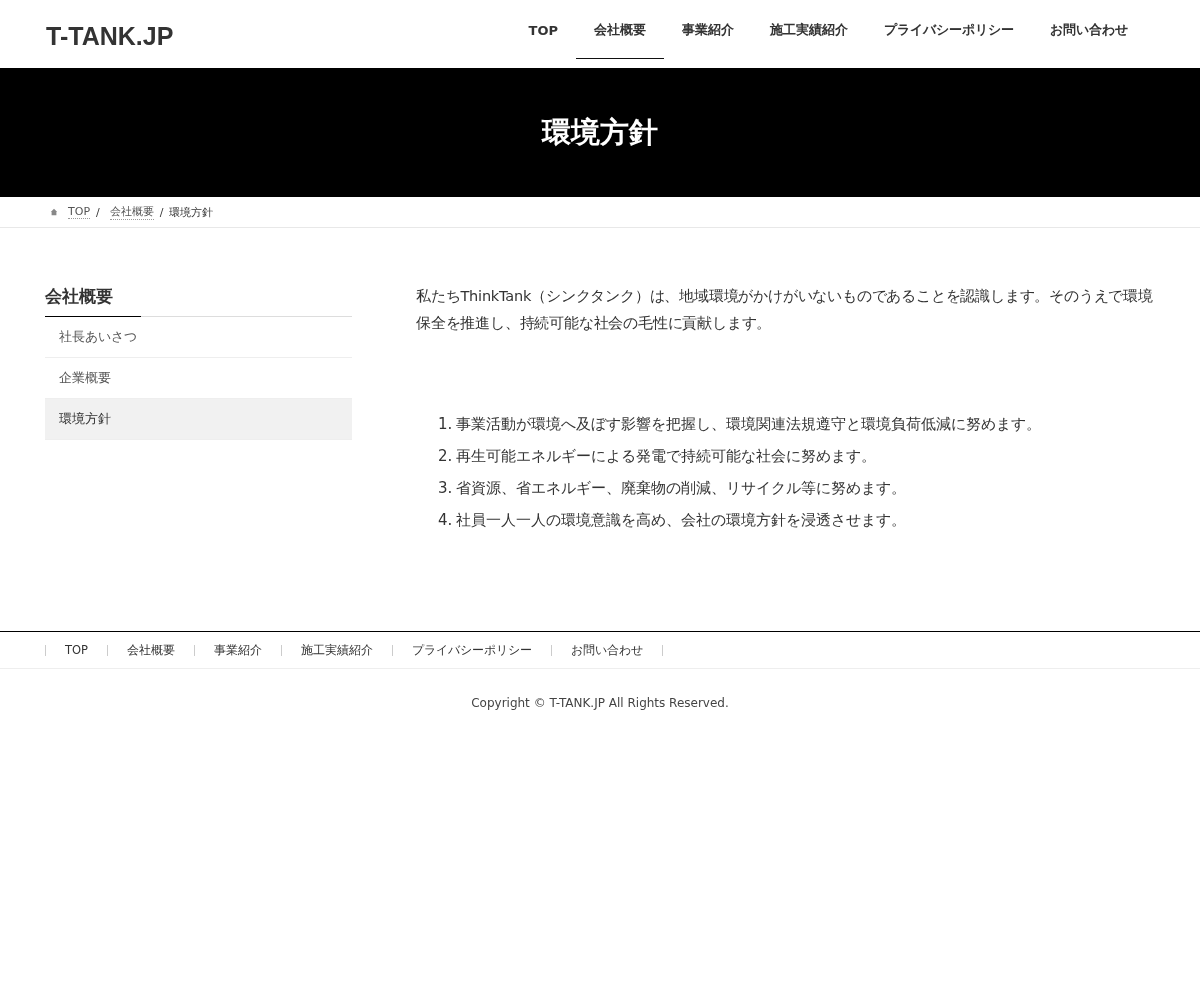  I want to click on footer-link: お問い合わせ, so click(607, 650).